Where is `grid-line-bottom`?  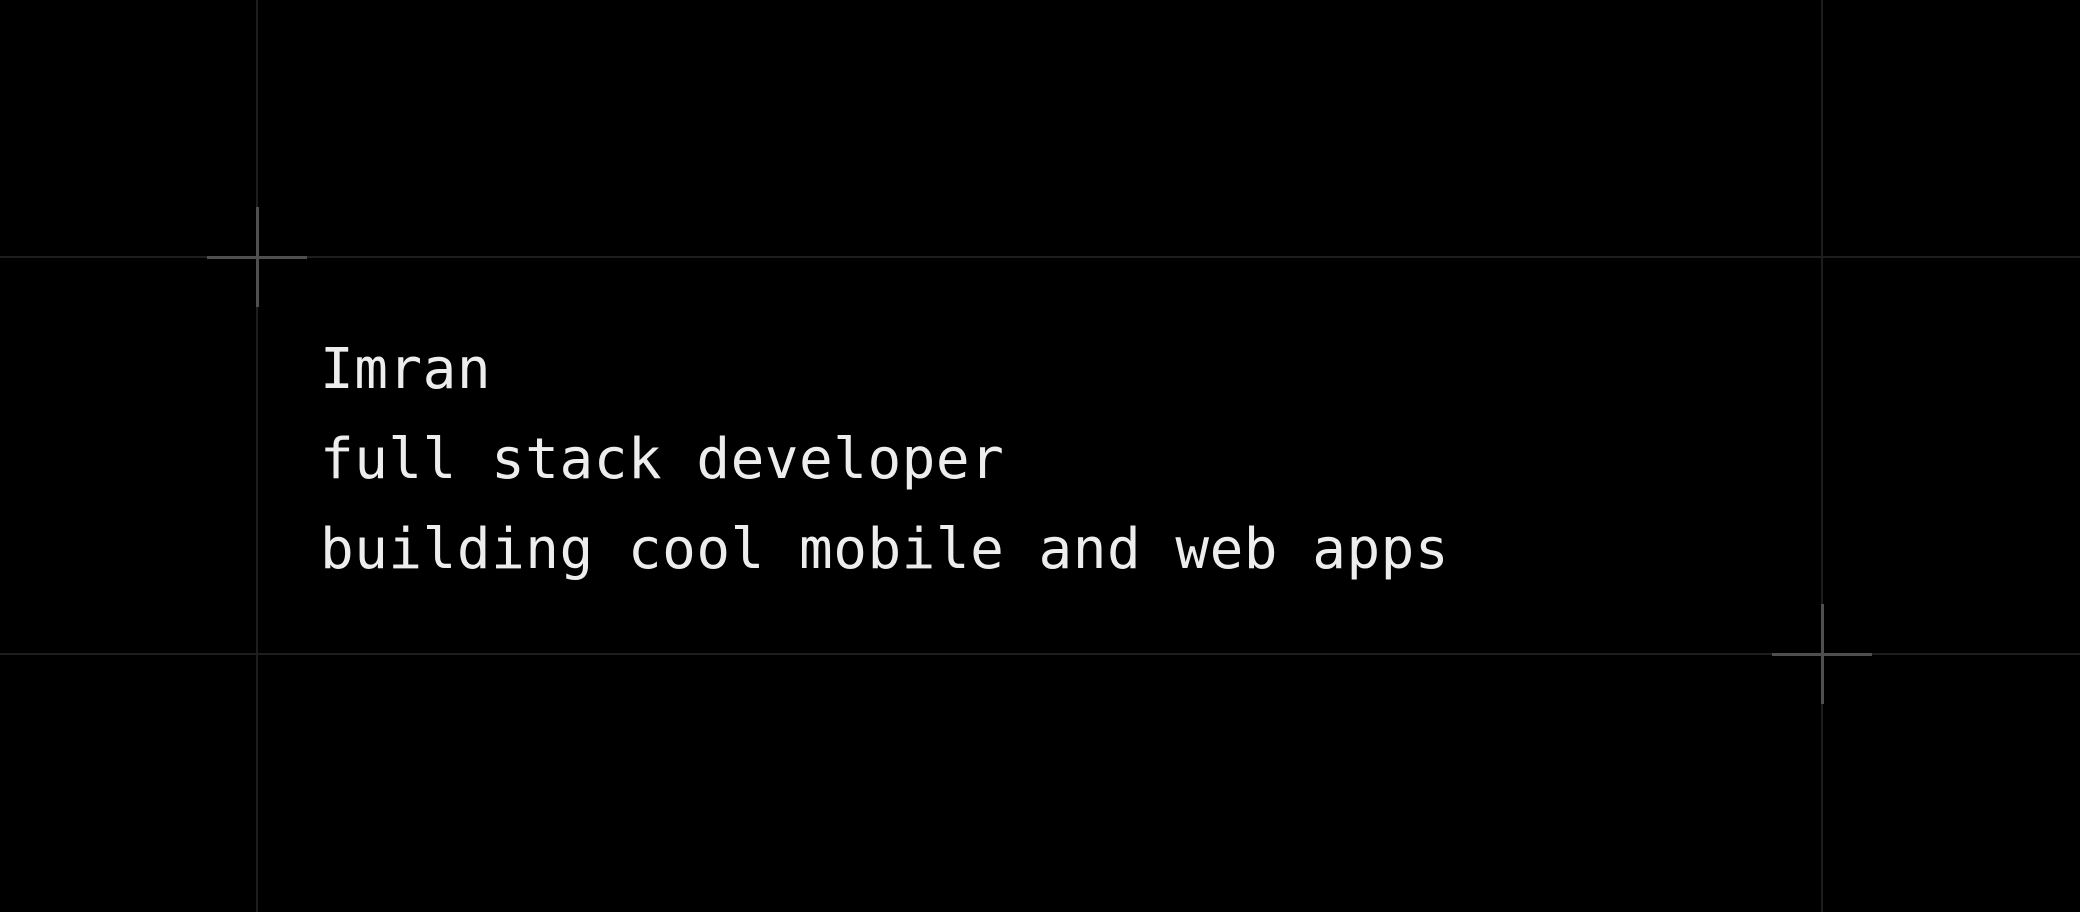 grid-line-bottom is located at coordinates (1040, 654).